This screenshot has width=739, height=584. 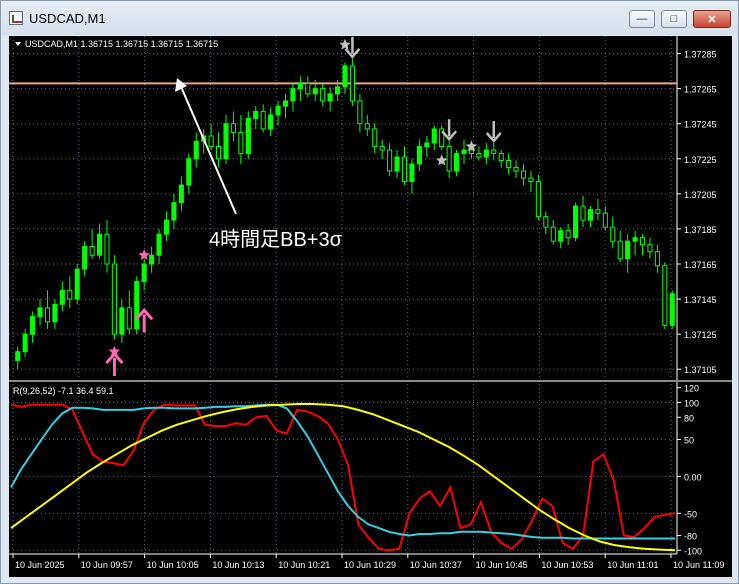 I want to click on annotation-arrowhead, so click(x=181, y=85).